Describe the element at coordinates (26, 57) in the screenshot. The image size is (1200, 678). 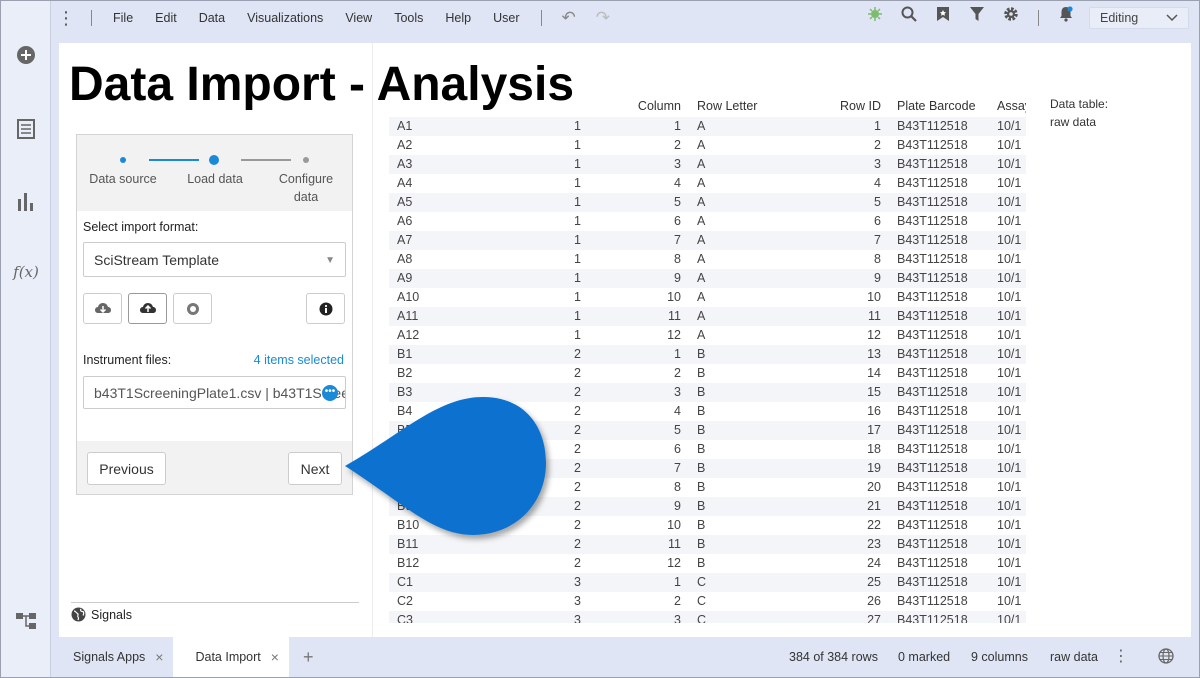
I see `add-icon` at that location.